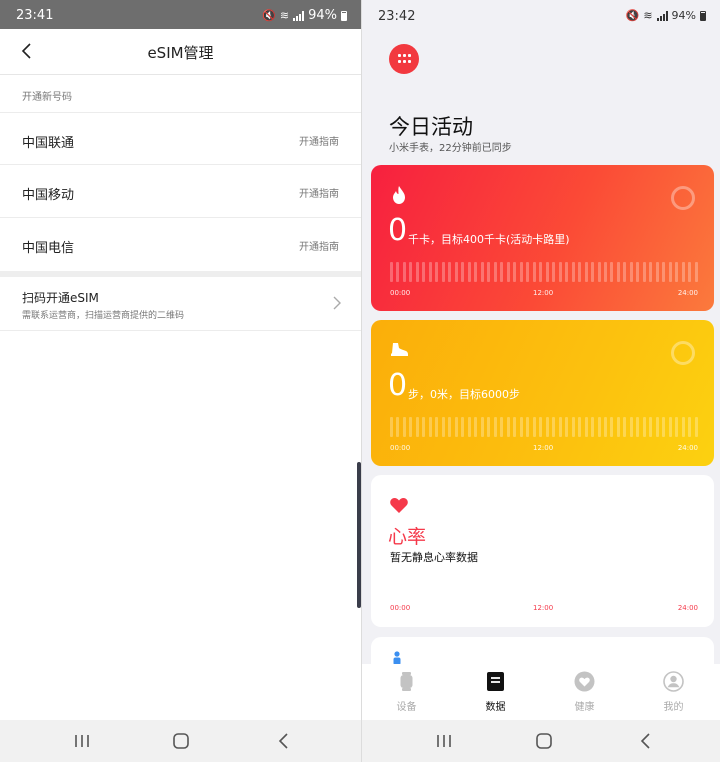 This screenshot has width=720, height=762. I want to click on section-label: 开通新号码, so click(47, 97).